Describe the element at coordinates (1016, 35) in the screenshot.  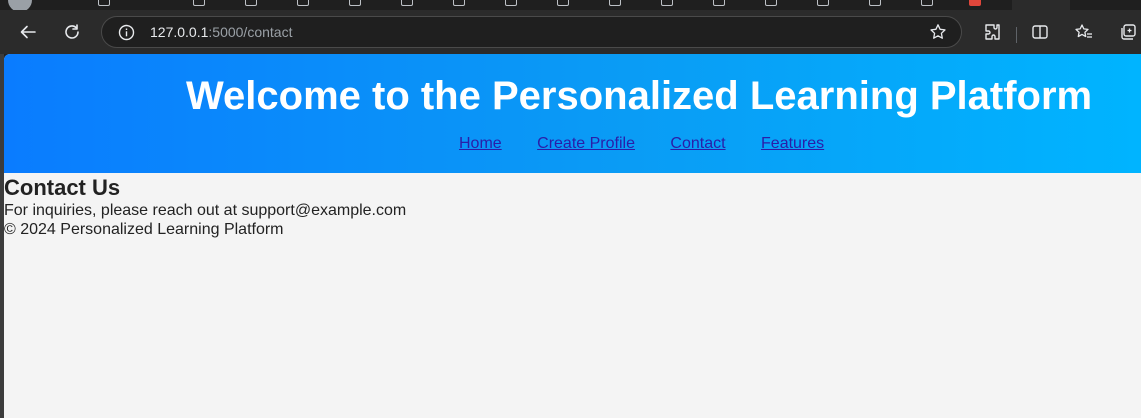
I see `toolbar-divider` at that location.